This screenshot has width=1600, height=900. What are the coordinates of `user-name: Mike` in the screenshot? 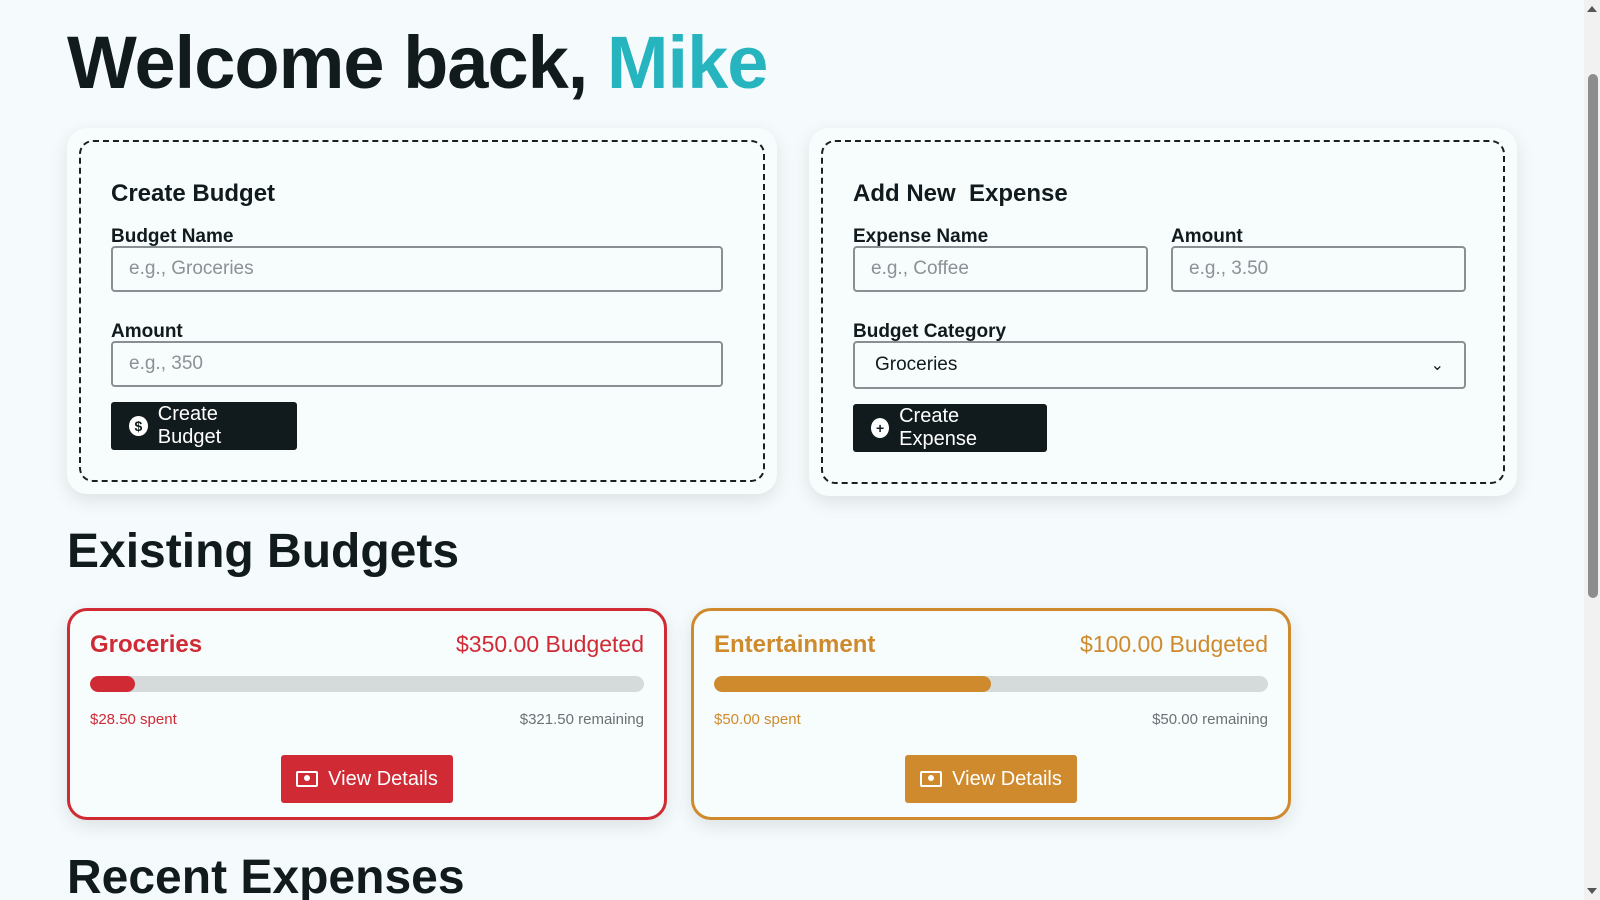 It's located at (687, 62).